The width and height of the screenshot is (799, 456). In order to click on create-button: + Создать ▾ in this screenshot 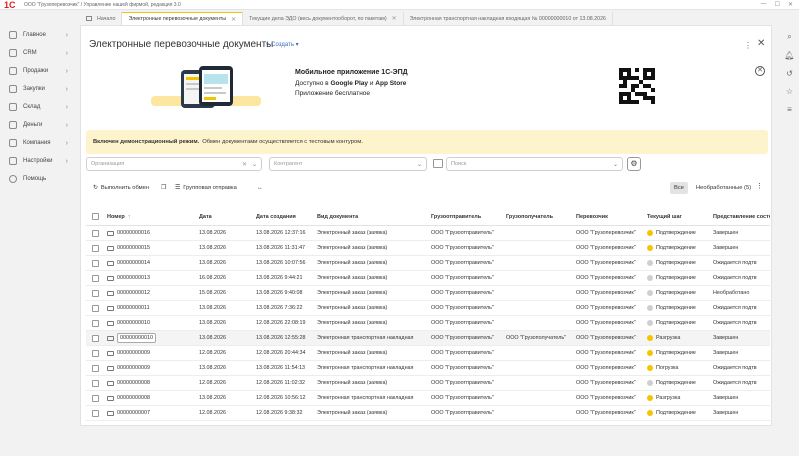, I will do `click(282, 44)`.